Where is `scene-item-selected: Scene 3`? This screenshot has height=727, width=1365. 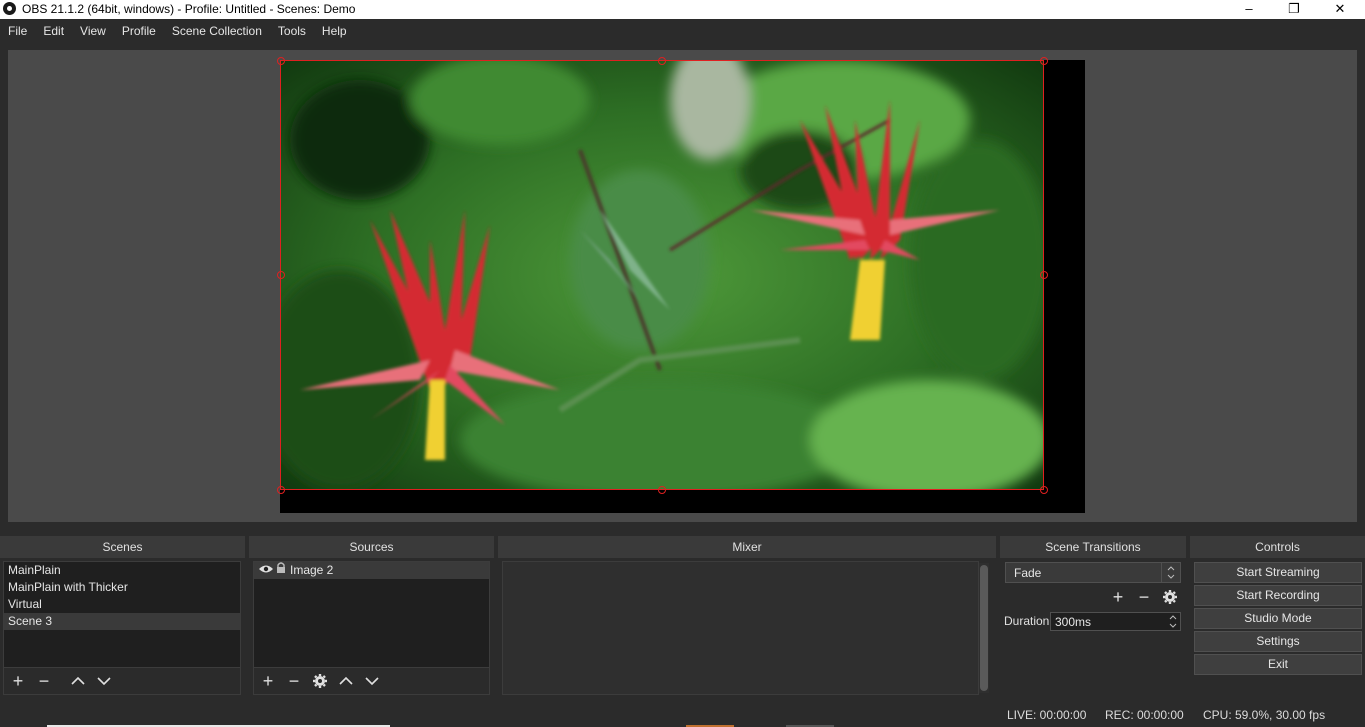
scene-item-selected: Scene 3 is located at coordinates (122, 621).